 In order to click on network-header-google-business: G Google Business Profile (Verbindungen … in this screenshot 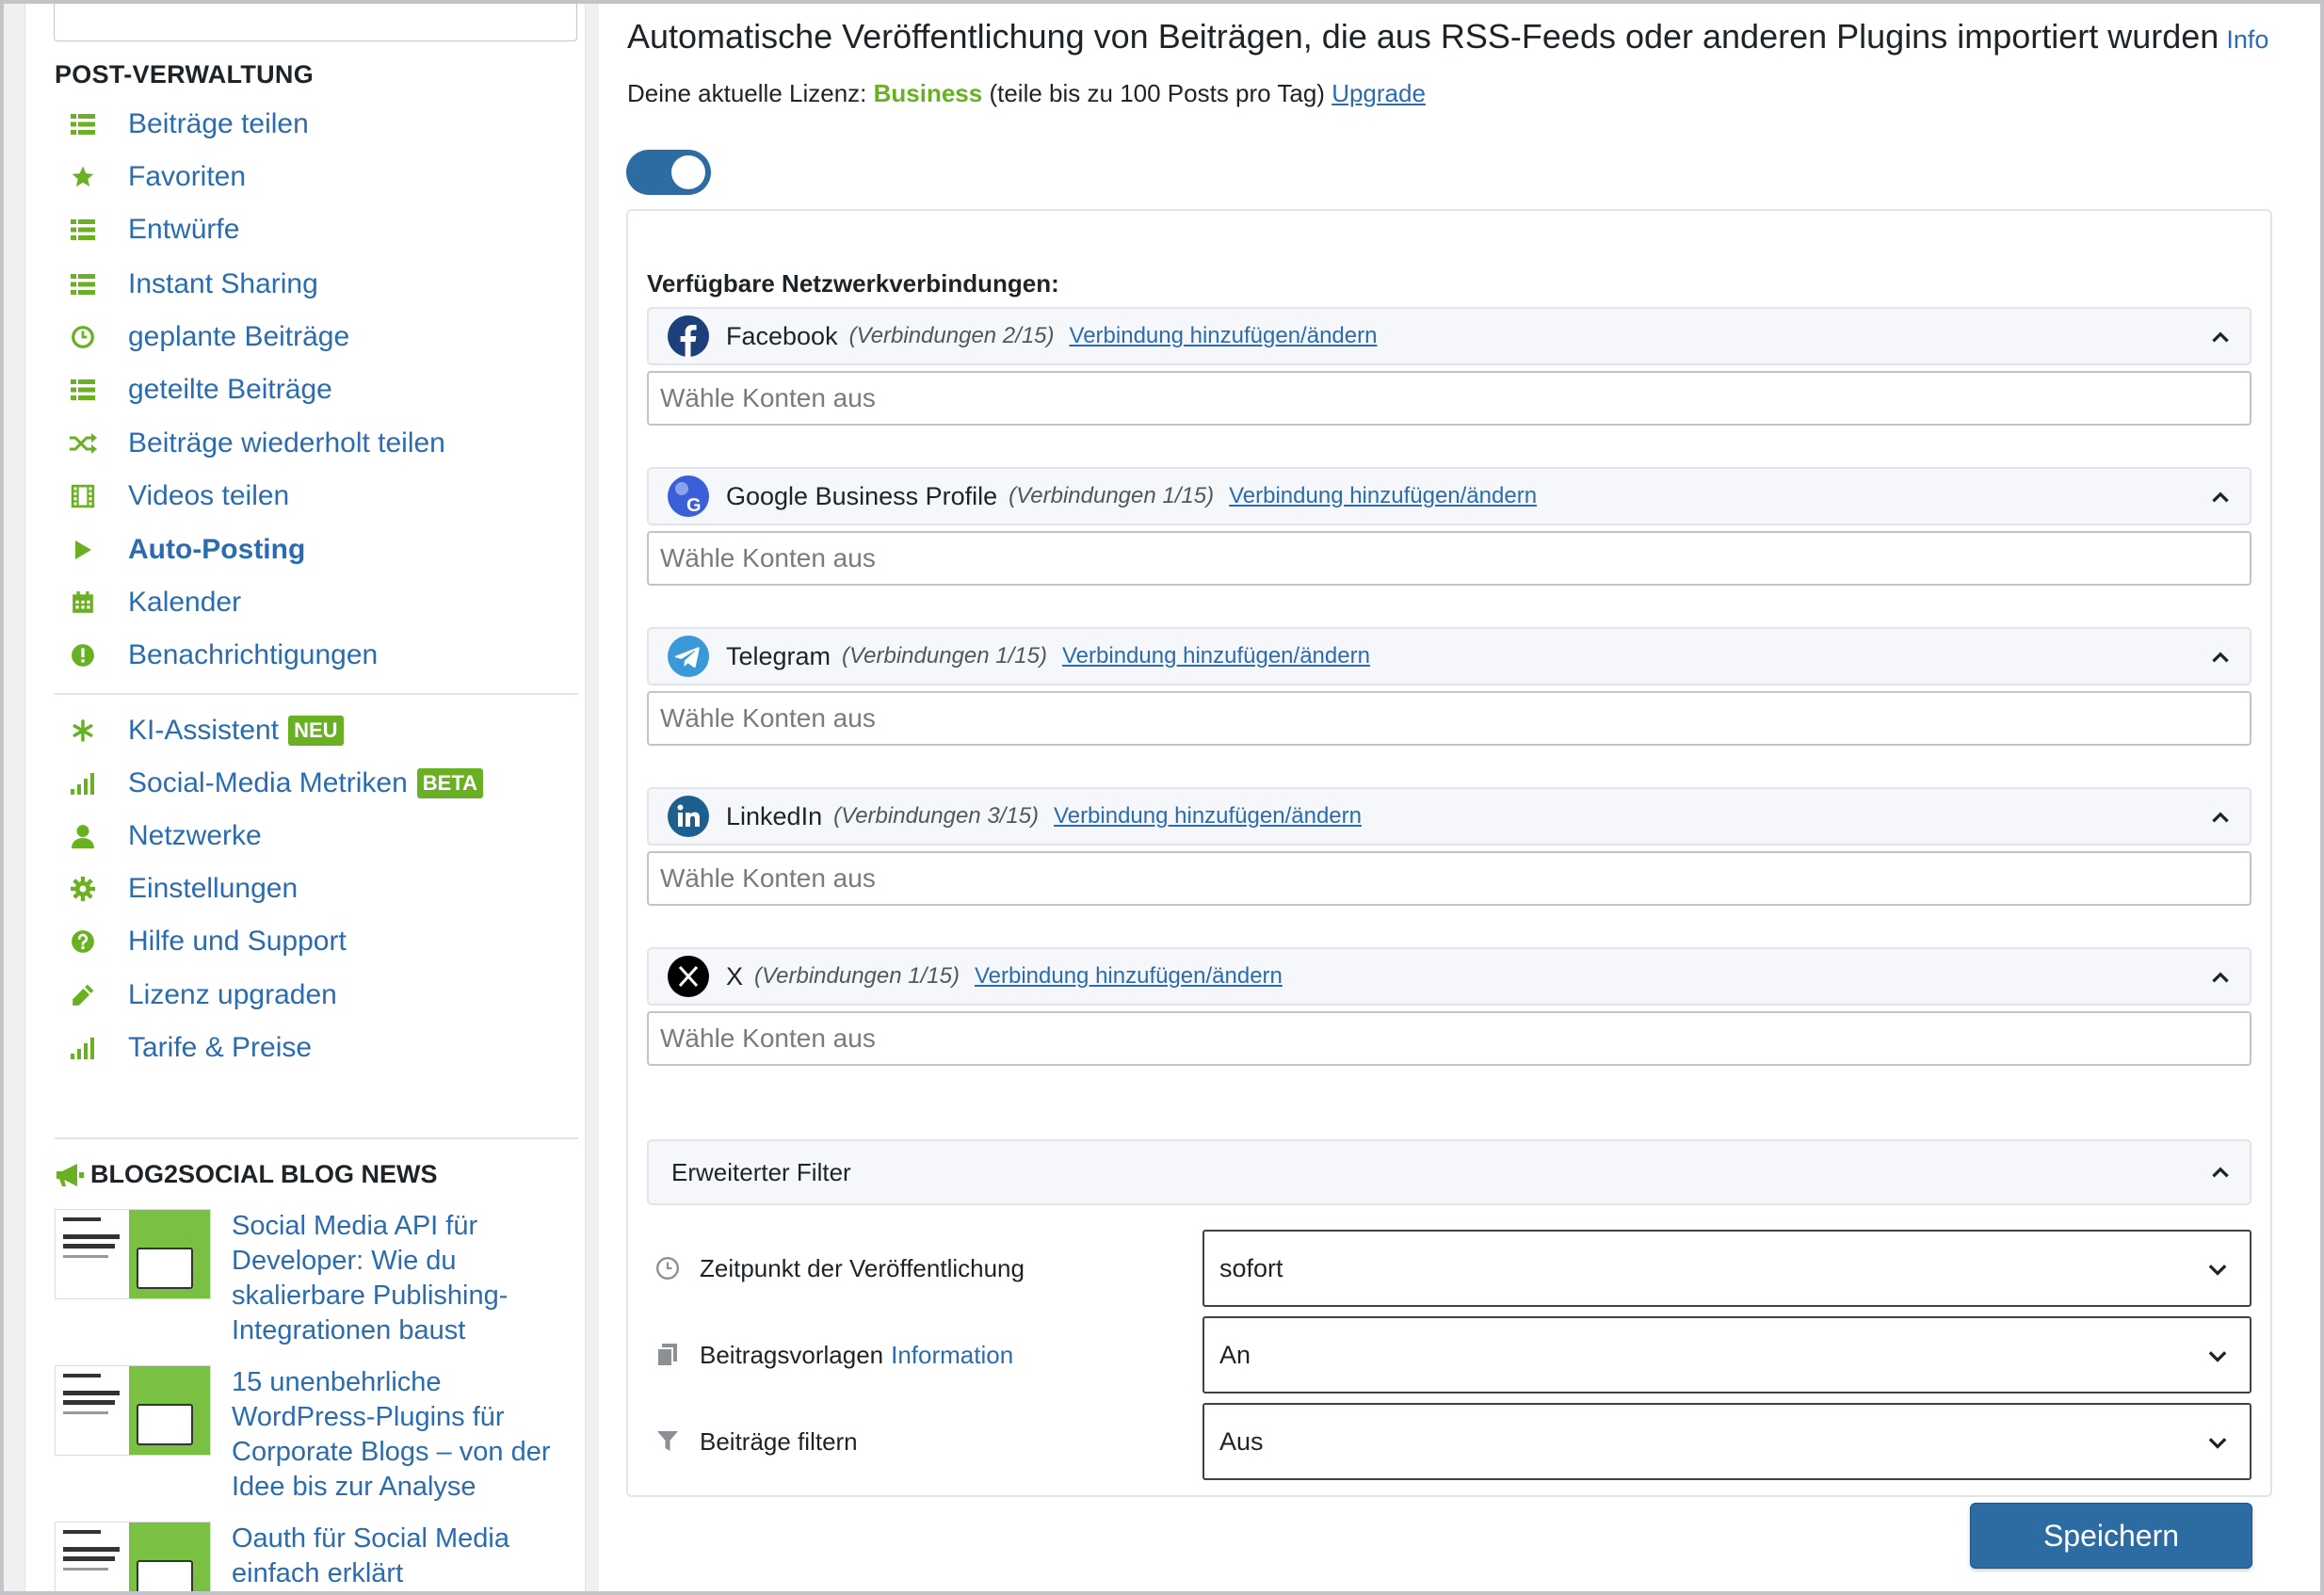, I will do `click(1449, 496)`.